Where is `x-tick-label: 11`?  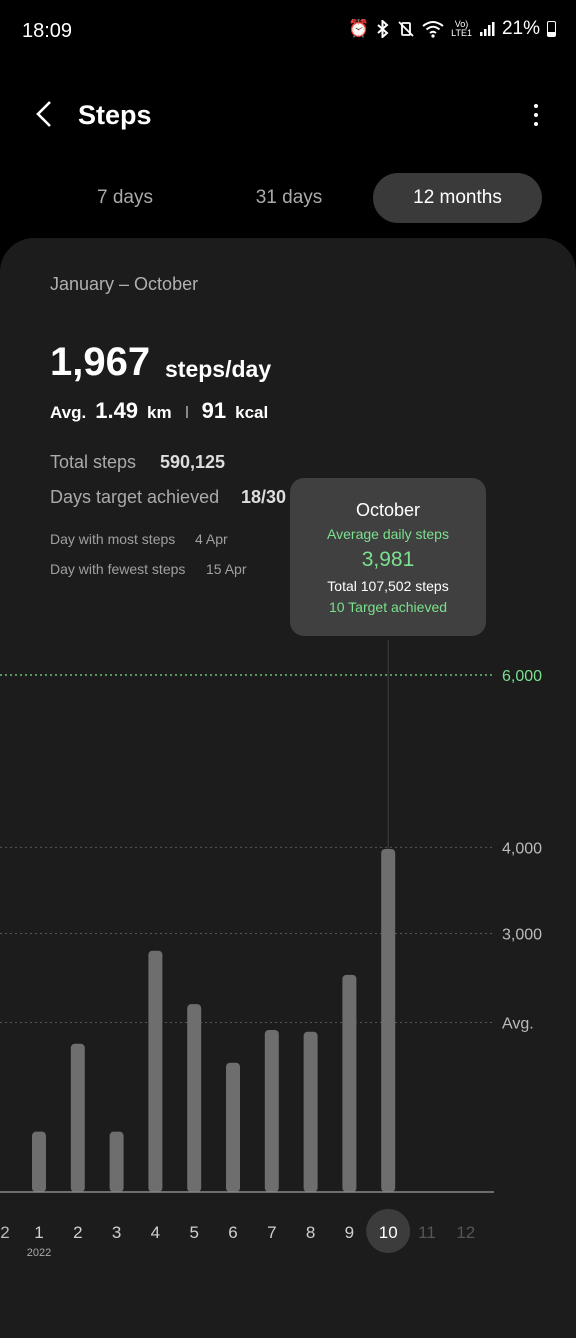 x-tick-label: 11 is located at coordinates (427, 1232).